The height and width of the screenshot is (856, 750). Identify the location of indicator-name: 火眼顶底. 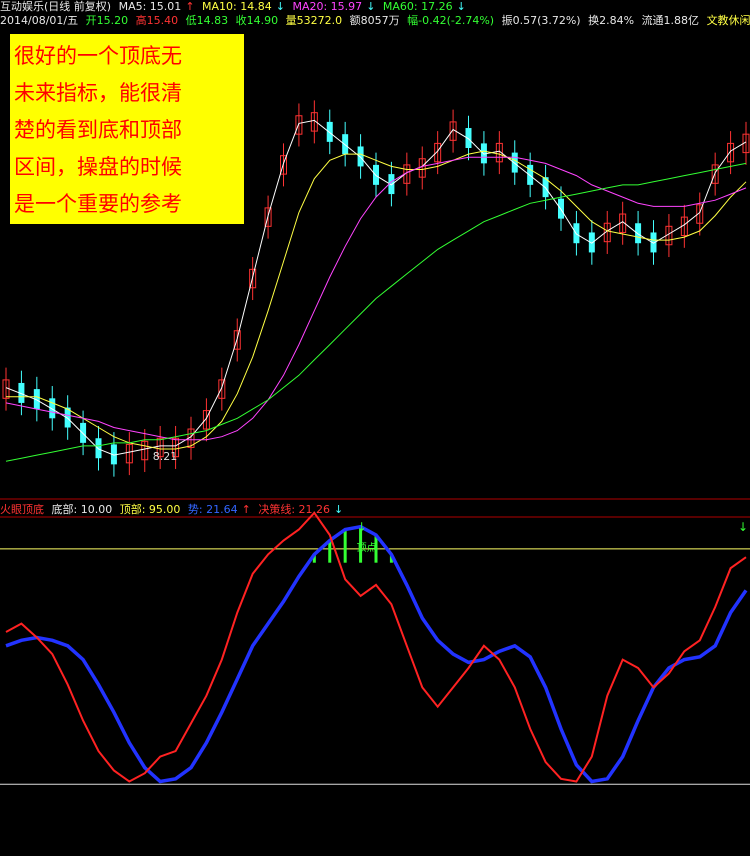
(22, 509).